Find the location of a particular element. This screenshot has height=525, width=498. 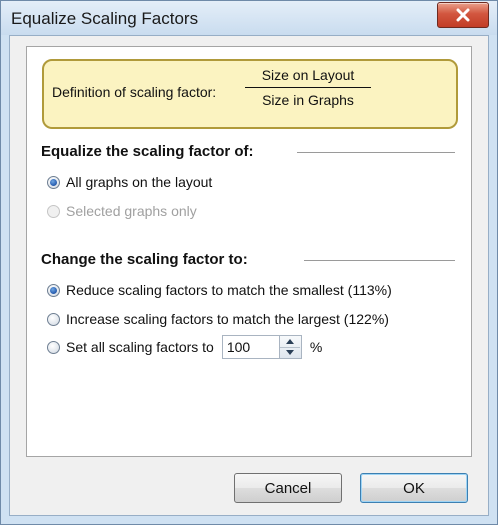

window-title: Equalize Scaling Factors is located at coordinates (105, 18).